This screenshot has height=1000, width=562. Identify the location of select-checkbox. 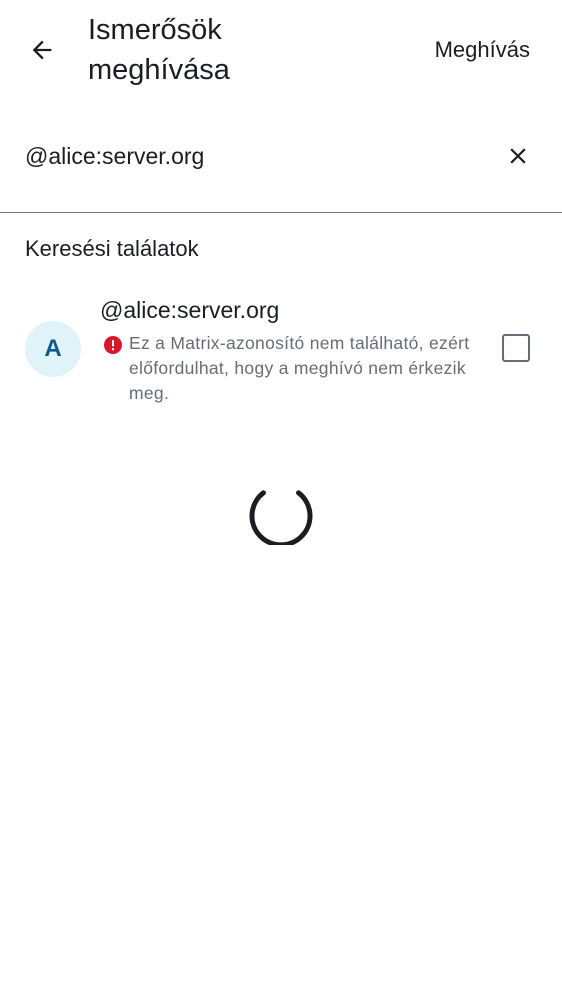
(516, 348).